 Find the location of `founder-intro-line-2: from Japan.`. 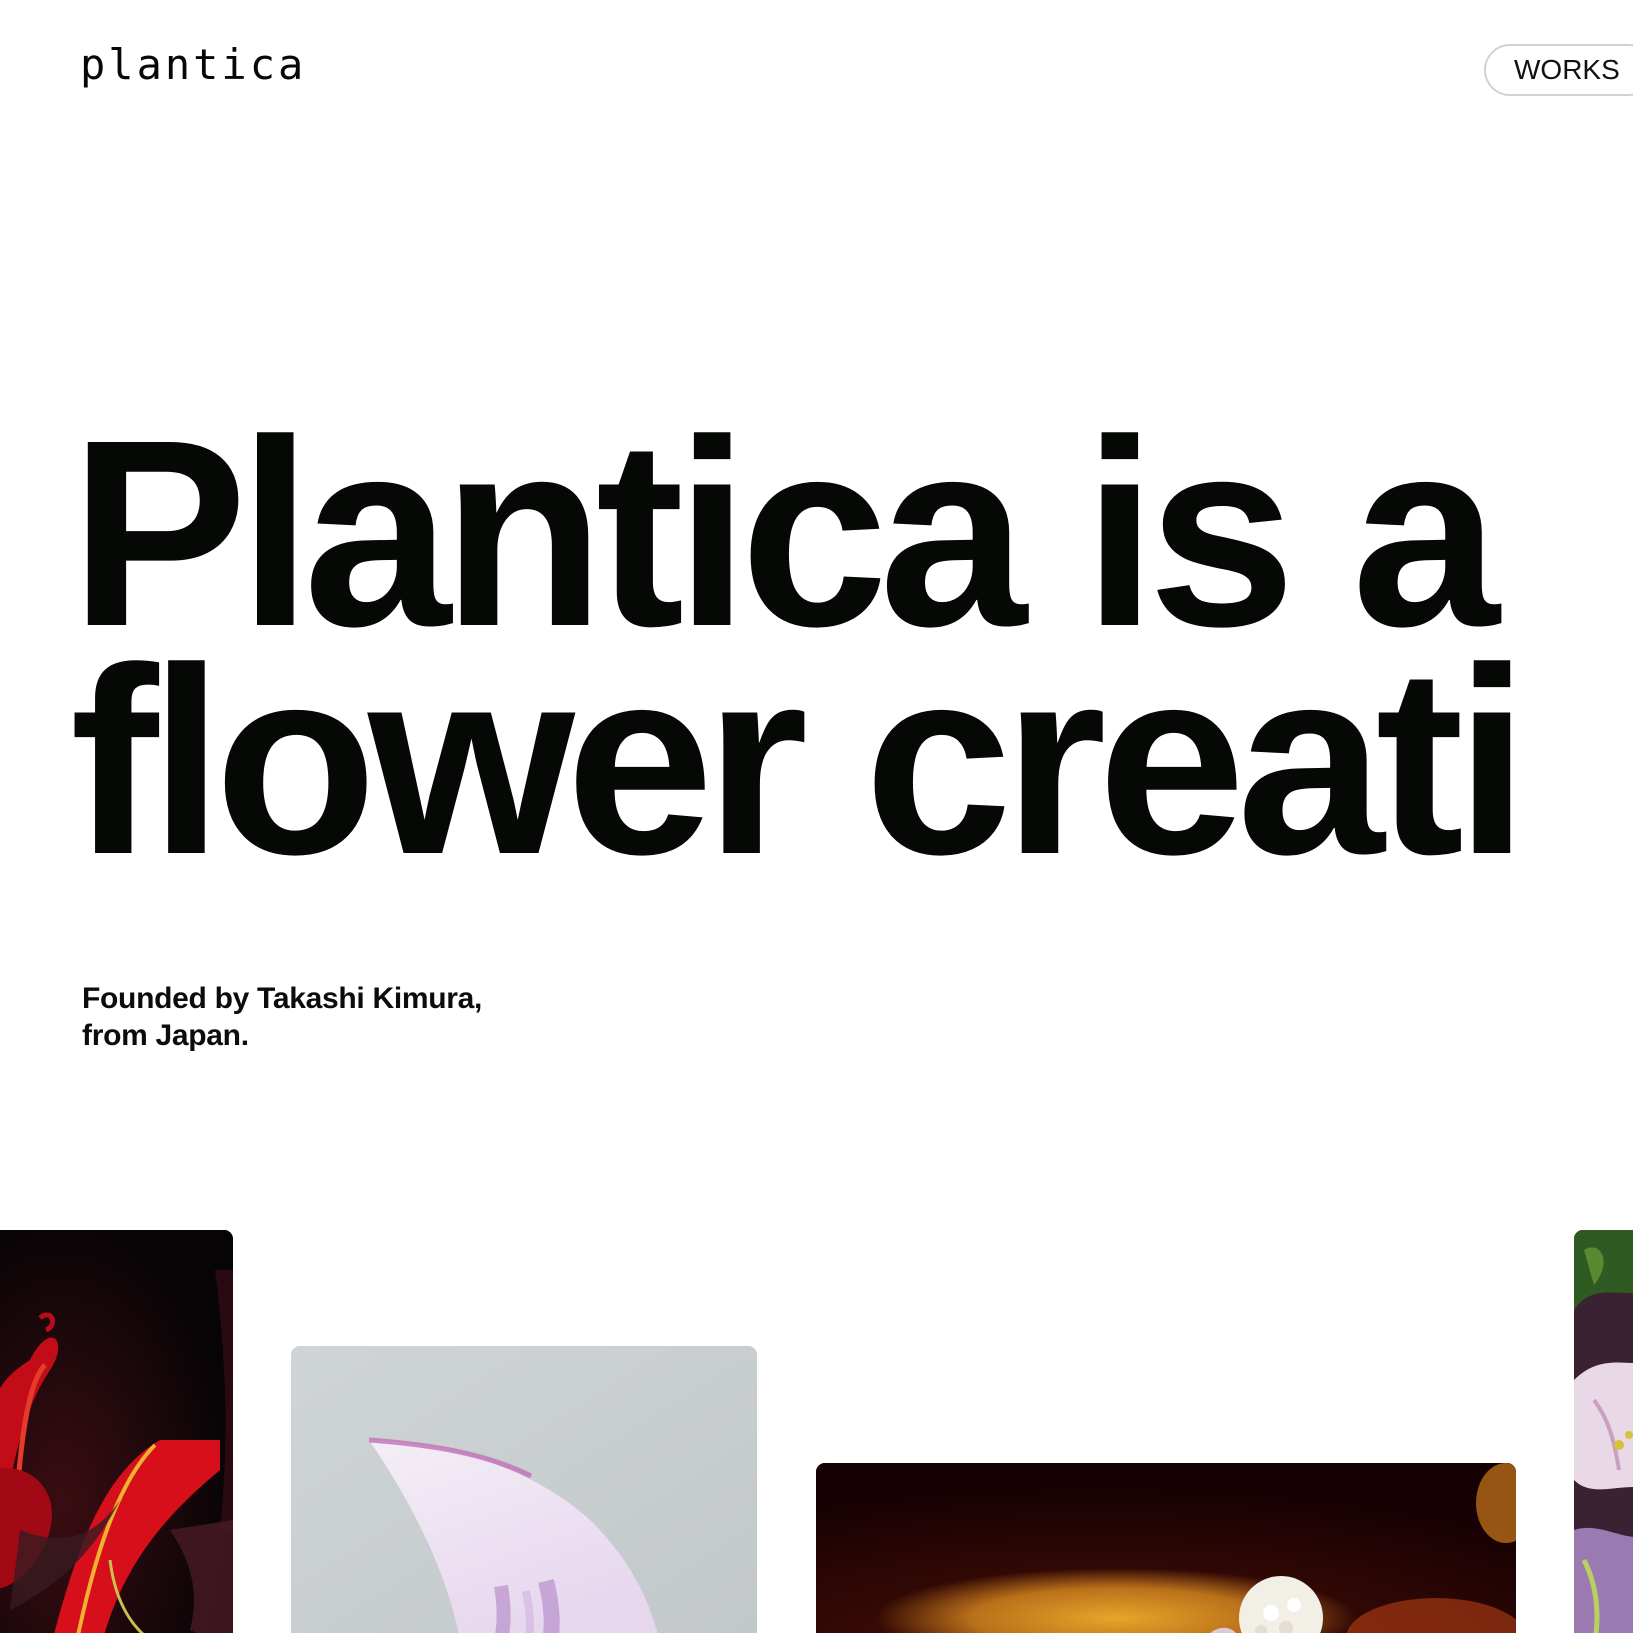

founder-intro-line-2: from Japan. is located at coordinates (165, 1035).